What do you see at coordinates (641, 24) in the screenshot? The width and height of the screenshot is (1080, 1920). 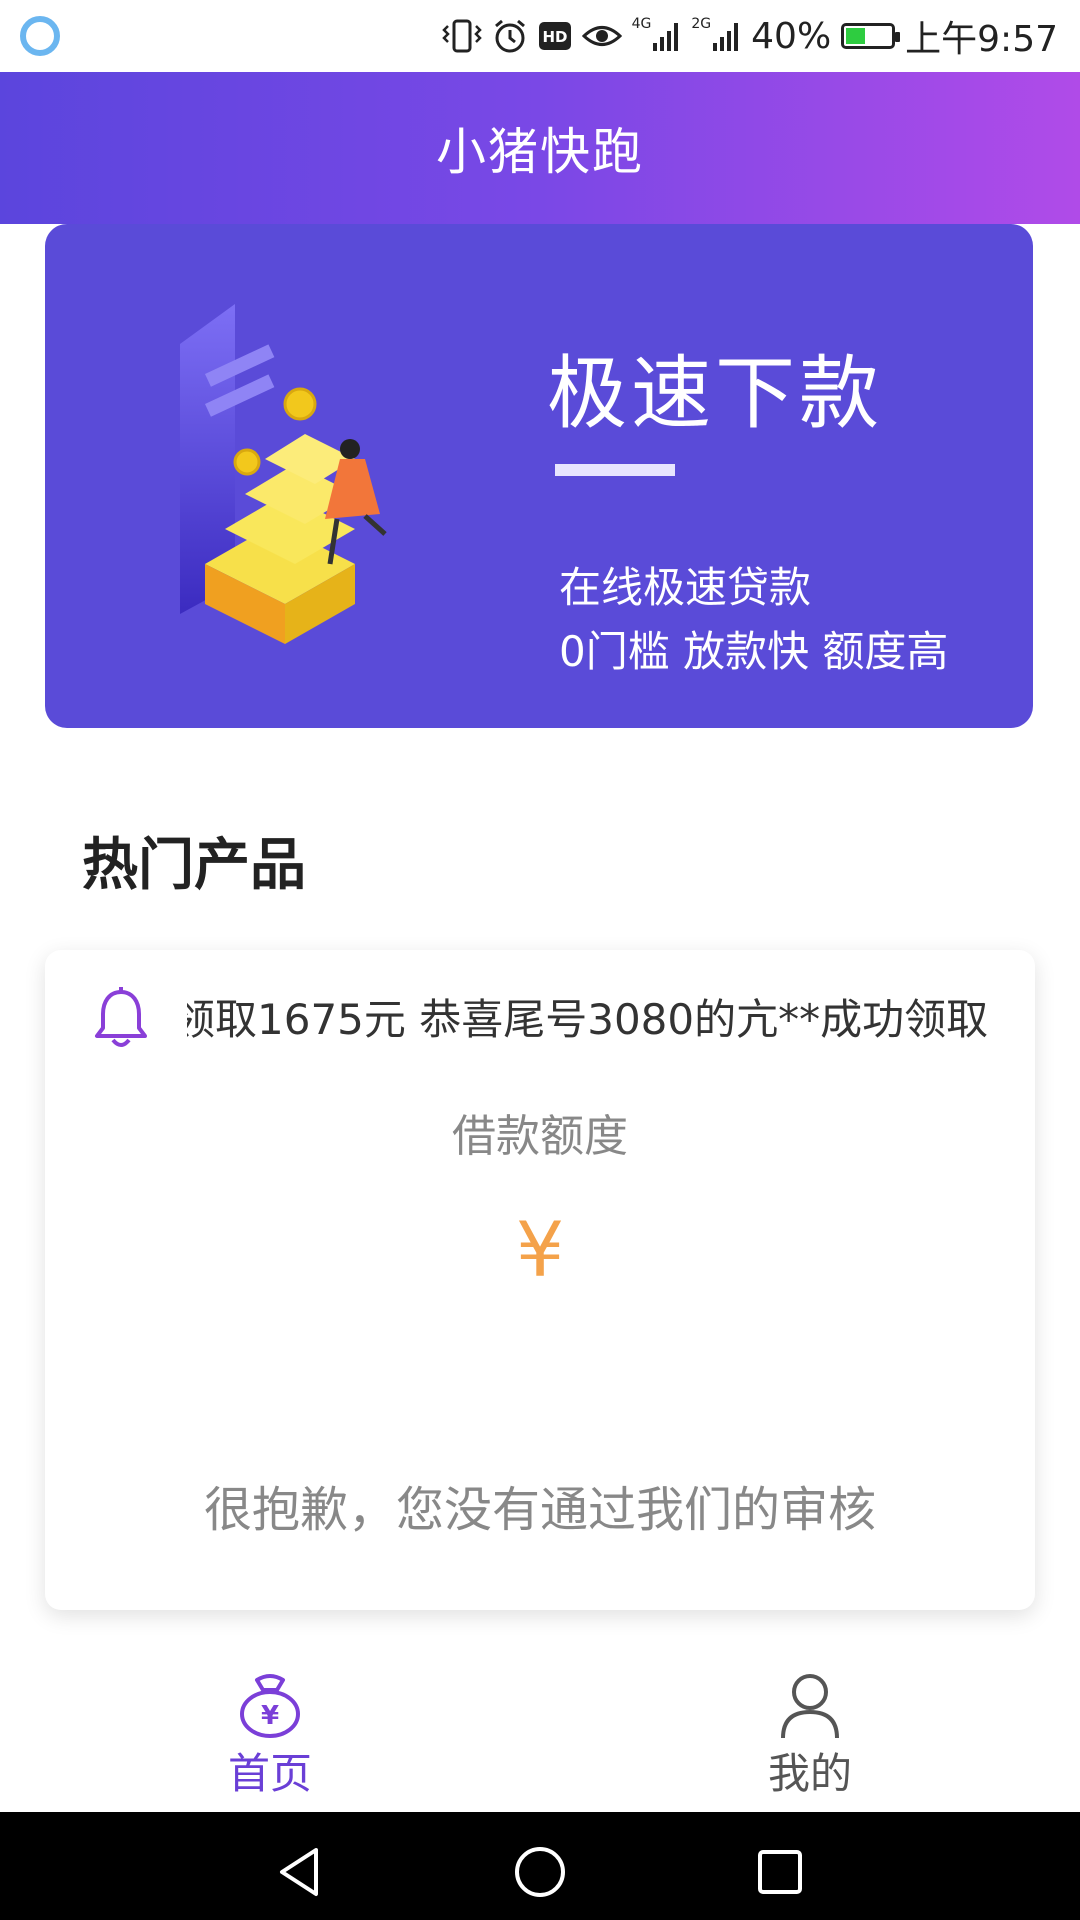 I see `network-type-label: 4G` at bounding box center [641, 24].